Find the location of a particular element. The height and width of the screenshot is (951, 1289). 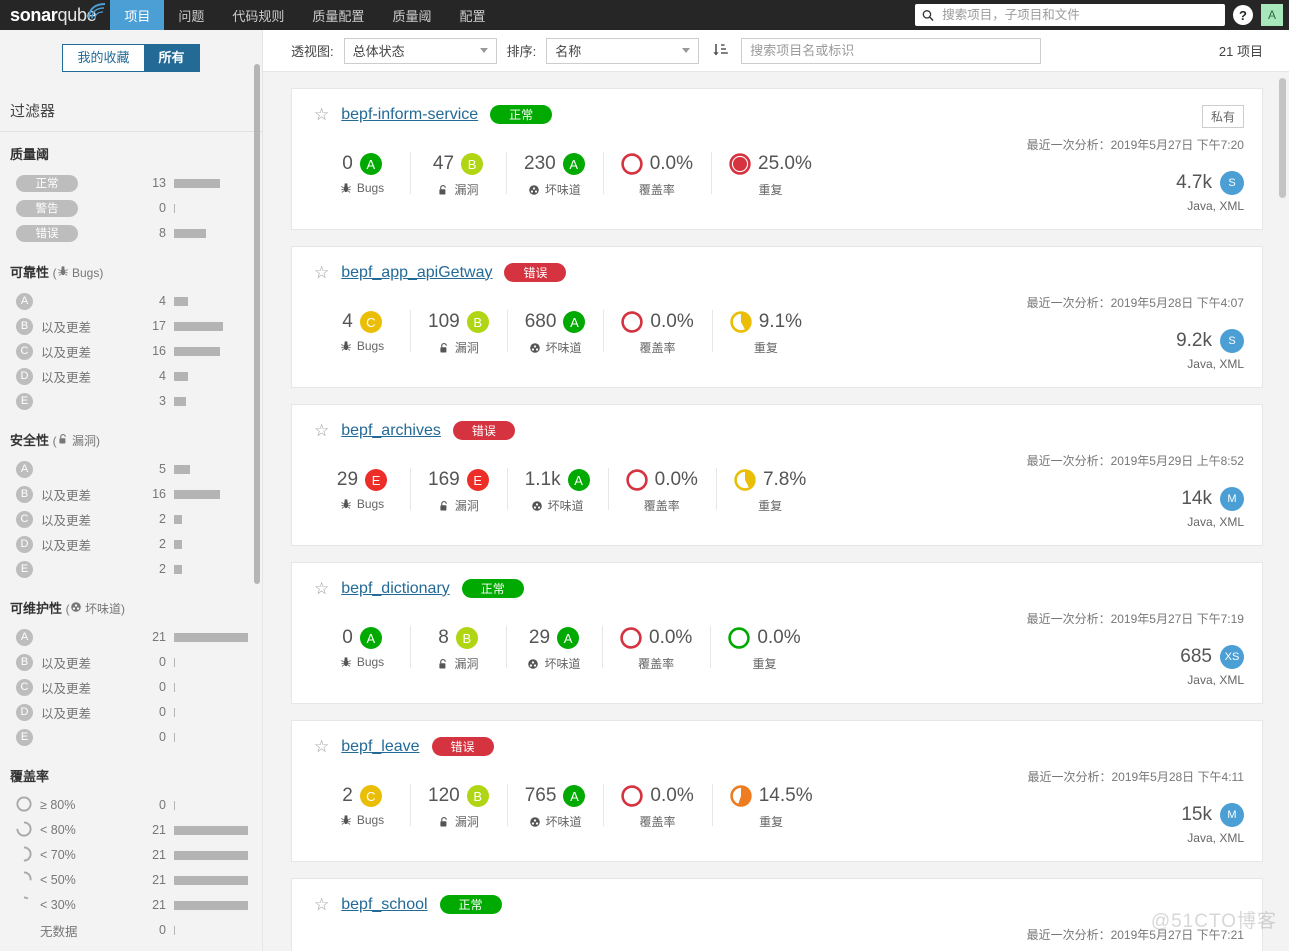

project-name-link: bepf_leave is located at coordinates (380, 747).